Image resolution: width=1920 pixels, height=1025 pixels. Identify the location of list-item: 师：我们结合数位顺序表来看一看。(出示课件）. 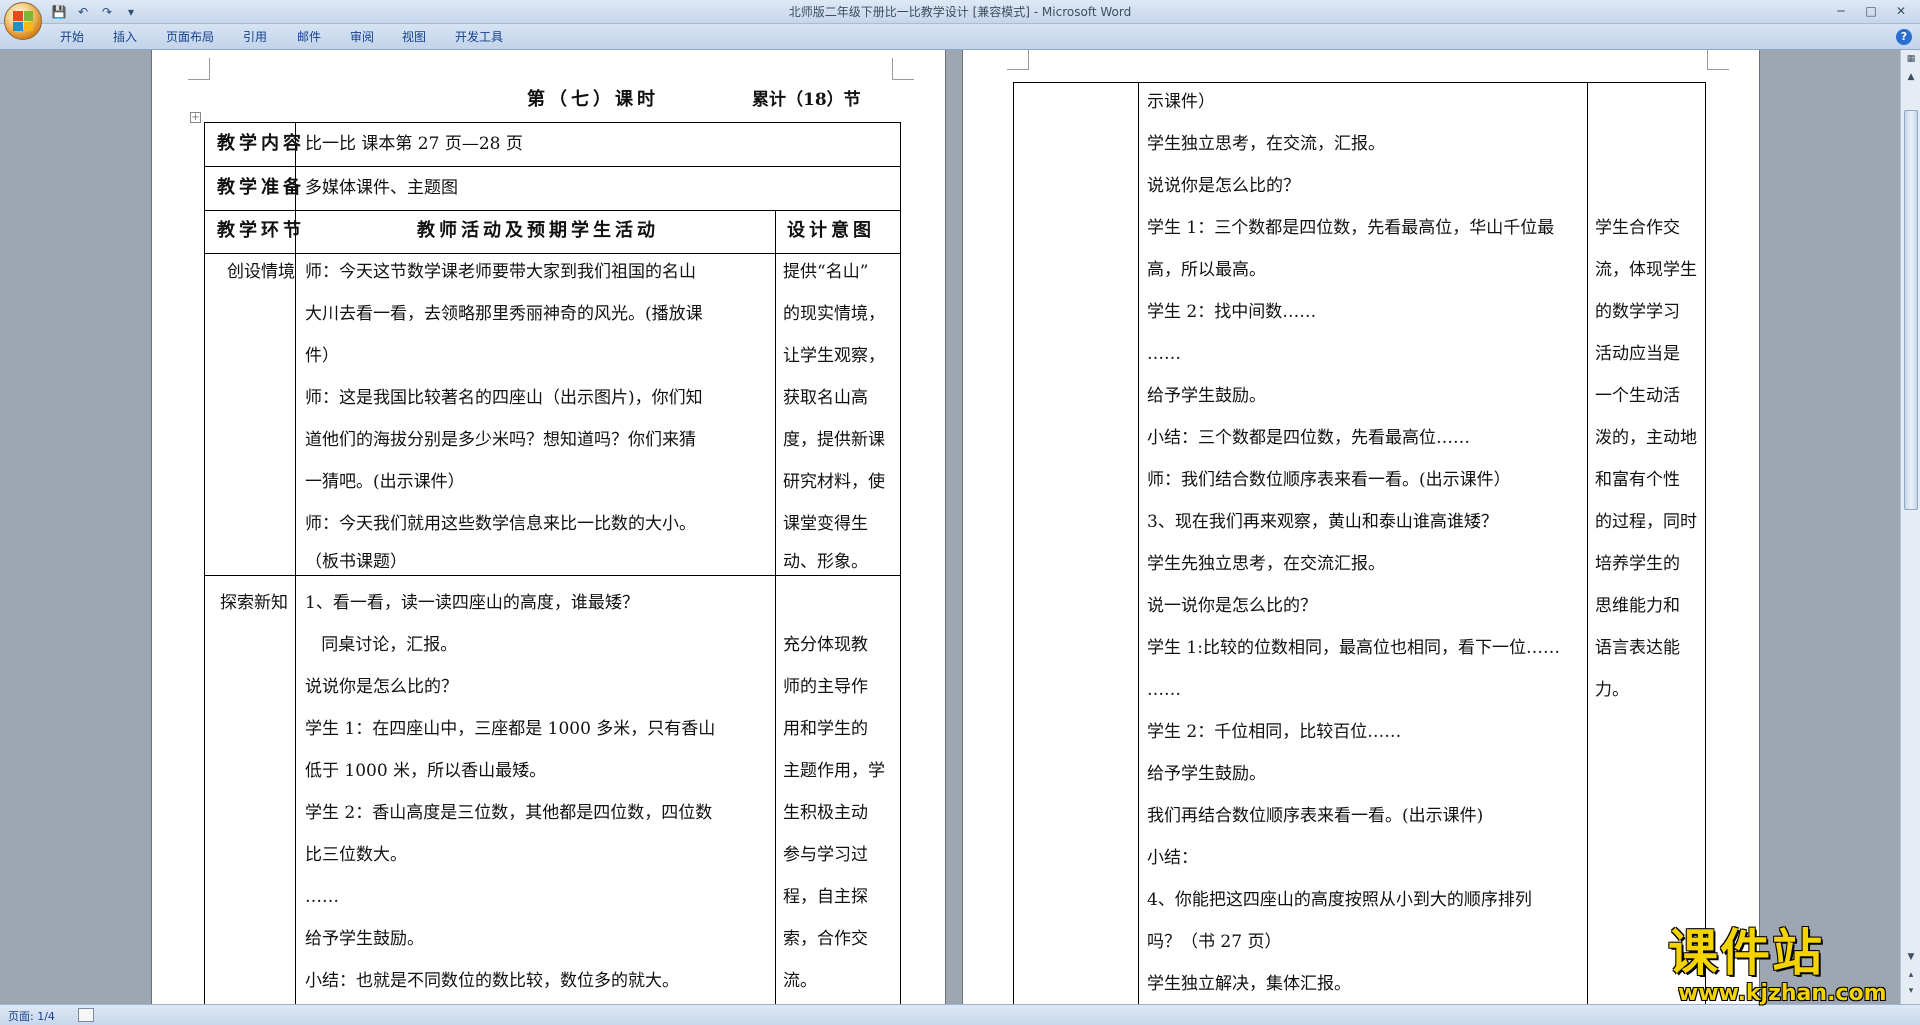
(1329, 480).